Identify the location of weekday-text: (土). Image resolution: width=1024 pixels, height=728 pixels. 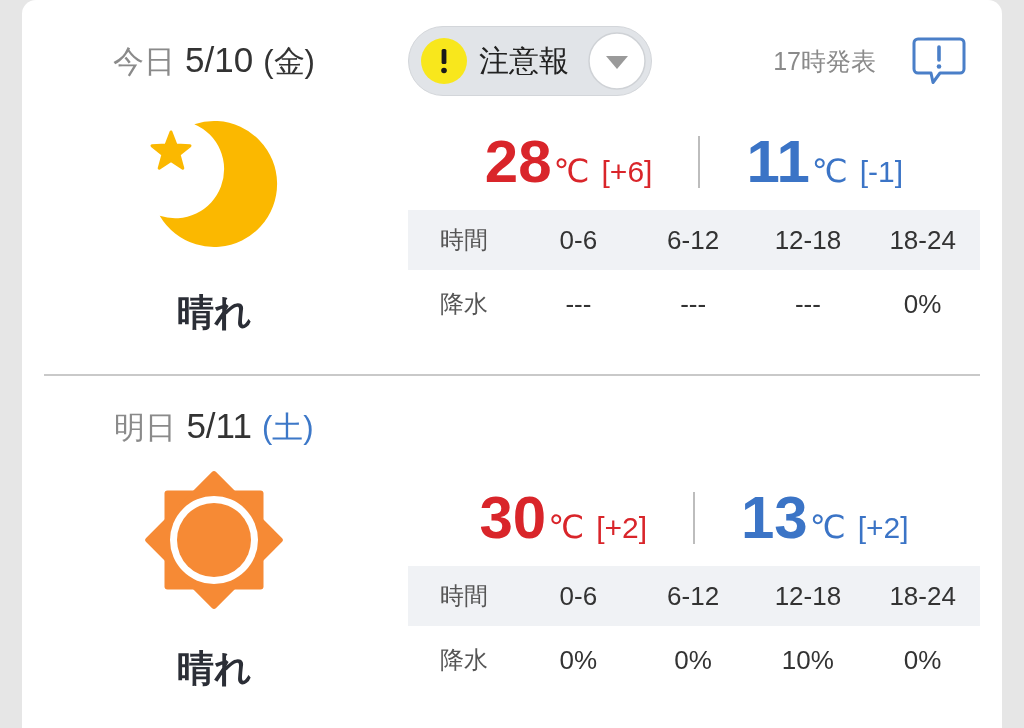
(287, 428).